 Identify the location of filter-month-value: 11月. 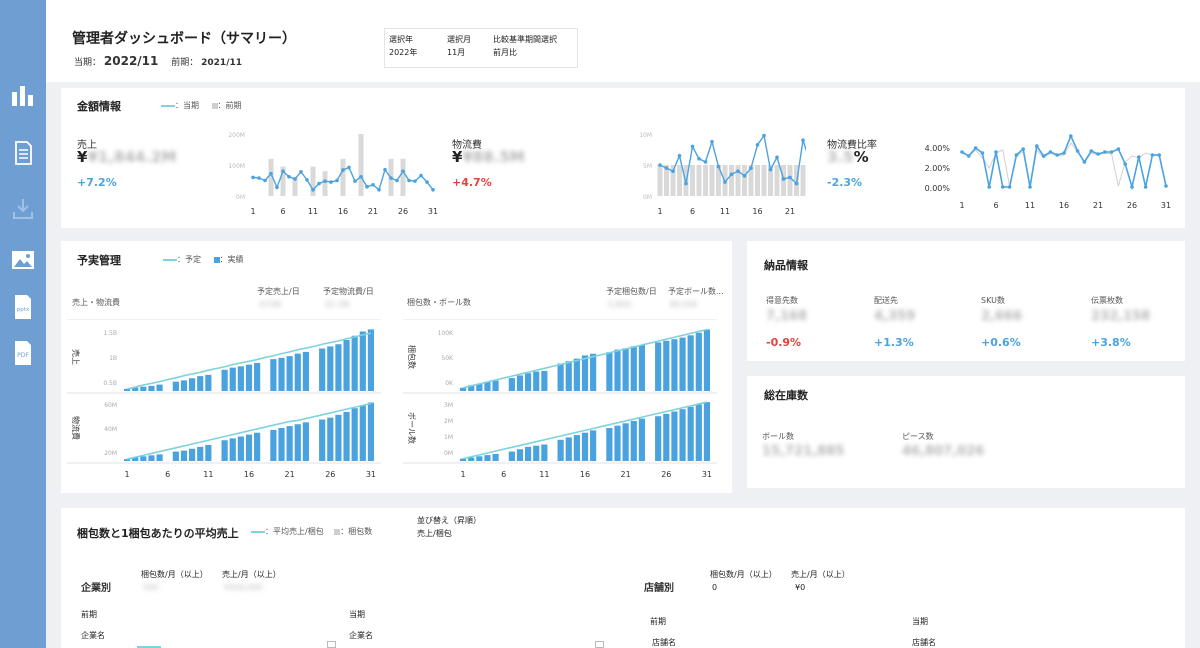
(456, 52).